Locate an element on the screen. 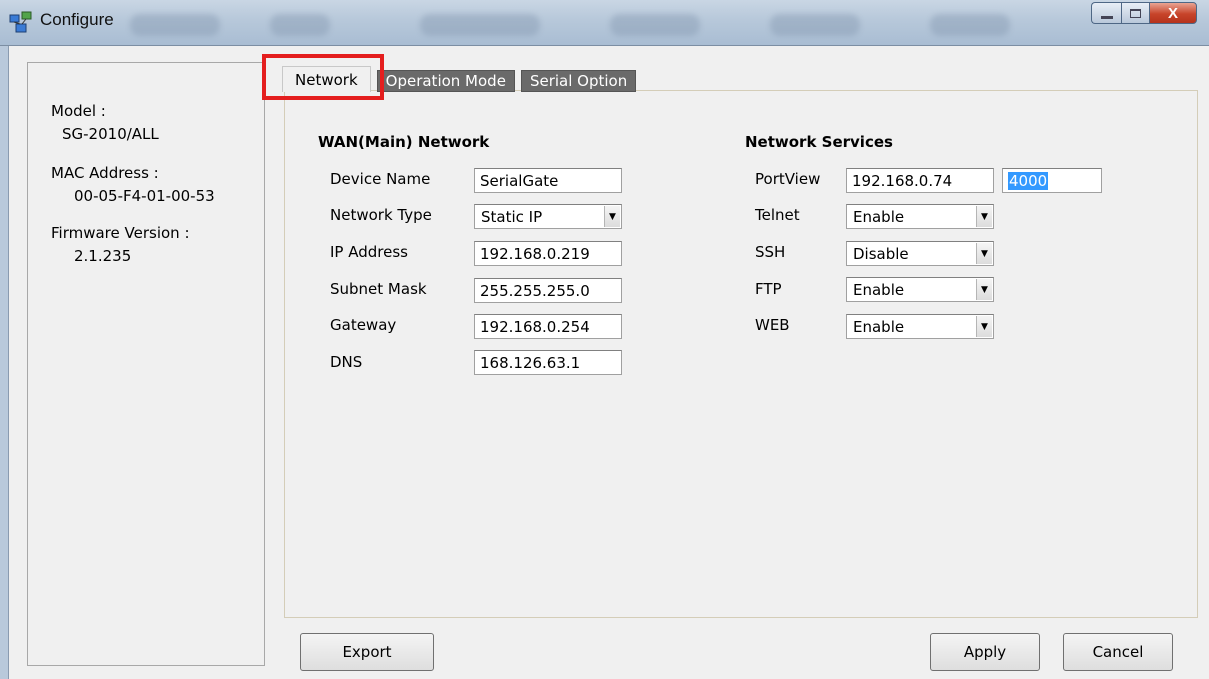  mac-address-label: MAC Address : is located at coordinates (105, 173).